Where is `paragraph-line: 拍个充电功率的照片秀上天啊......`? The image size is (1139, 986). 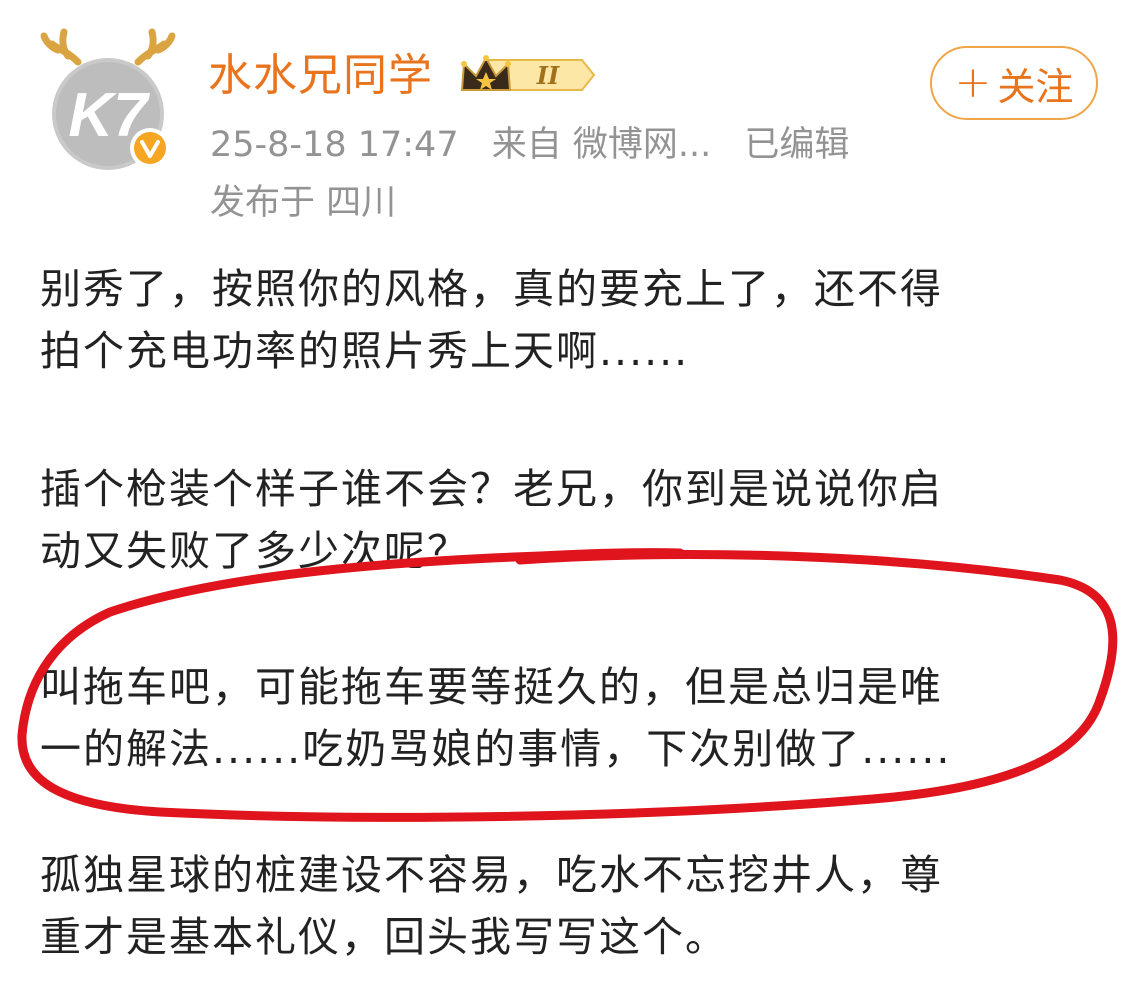
paragraph-line: 拍个充电功率的照片秀上天啊...... is located at coordinates (365, 351).